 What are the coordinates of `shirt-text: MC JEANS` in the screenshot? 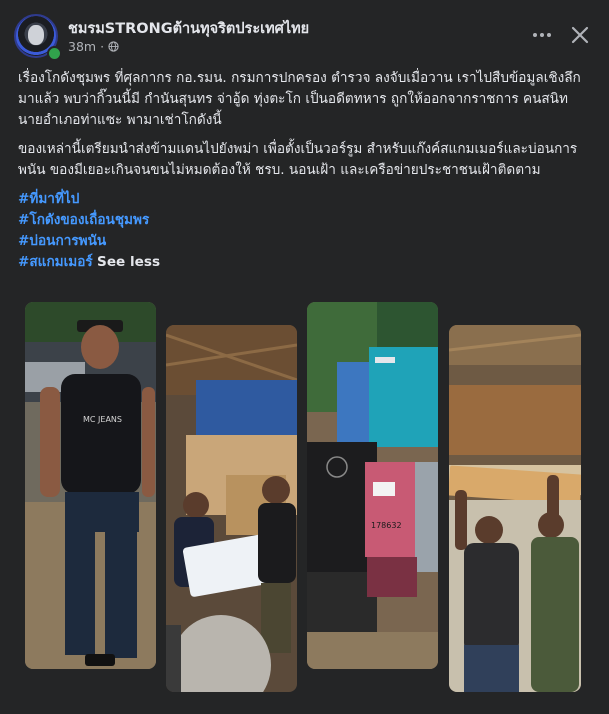 It's located at (102, 419).